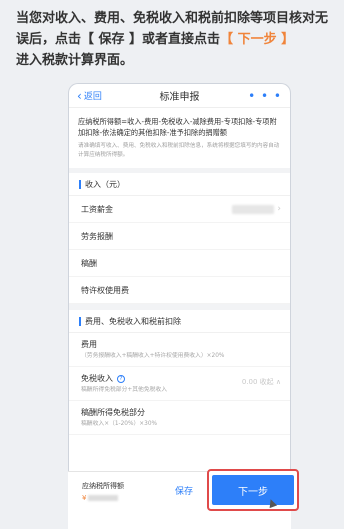 This screenshot has width=344, height=529. What do you see at coordinates (92, 97) in the screenshot?
I see `back-label: 返回` at bounding box center [92, 97].